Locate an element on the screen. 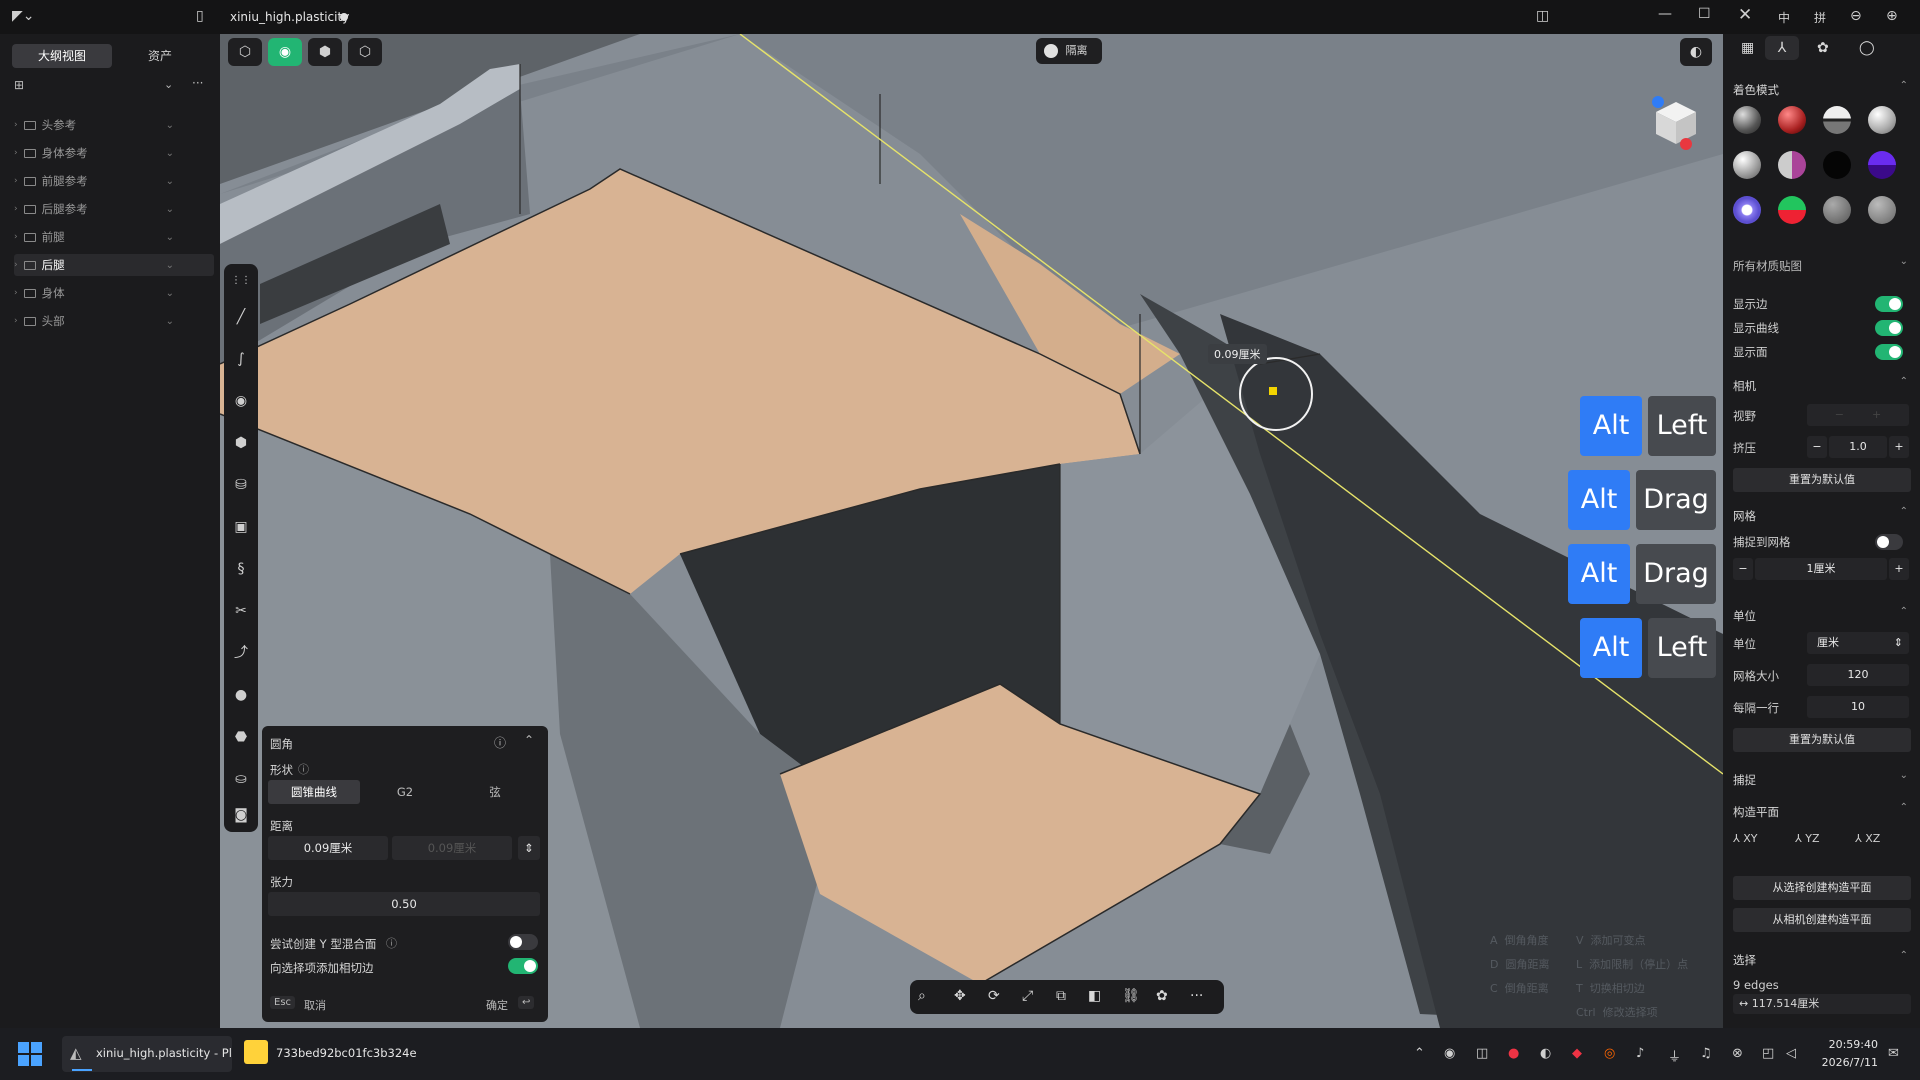 The image size is (1920, 1080). volume-icon: ♪ is located at coordinates (1640, 1053).